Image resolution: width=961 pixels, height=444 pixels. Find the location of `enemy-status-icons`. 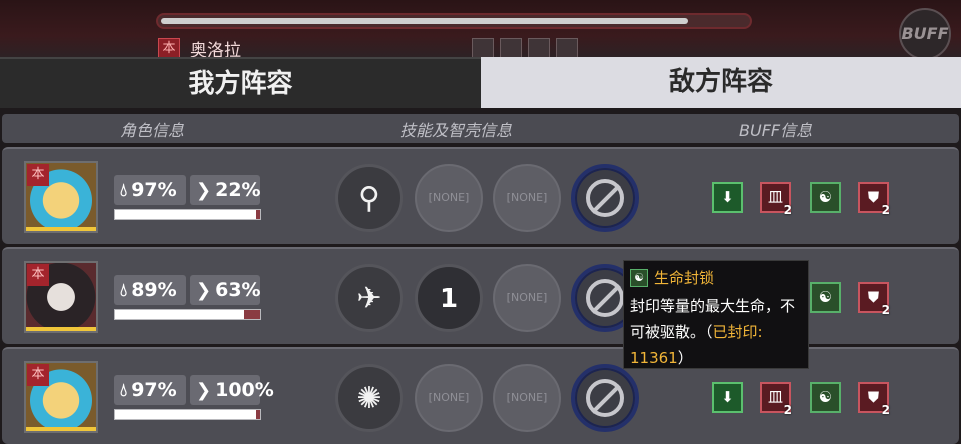

enemy-status-icons is located at coordinates (525, 48).